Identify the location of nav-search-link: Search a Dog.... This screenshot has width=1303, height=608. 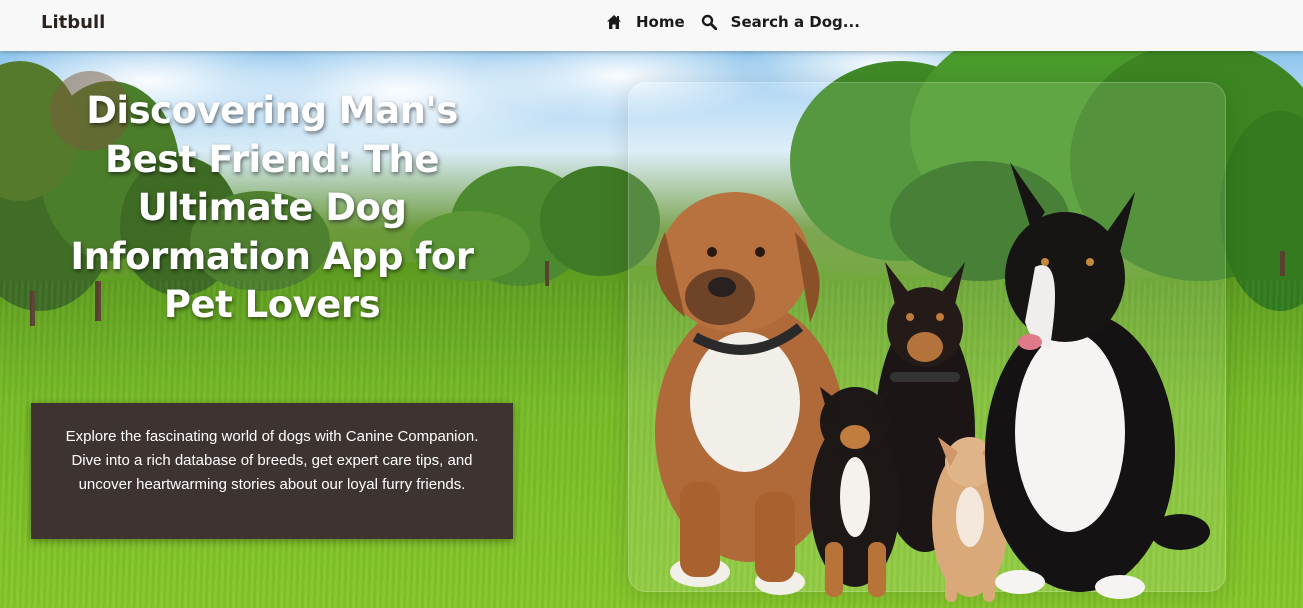
(780, 22).